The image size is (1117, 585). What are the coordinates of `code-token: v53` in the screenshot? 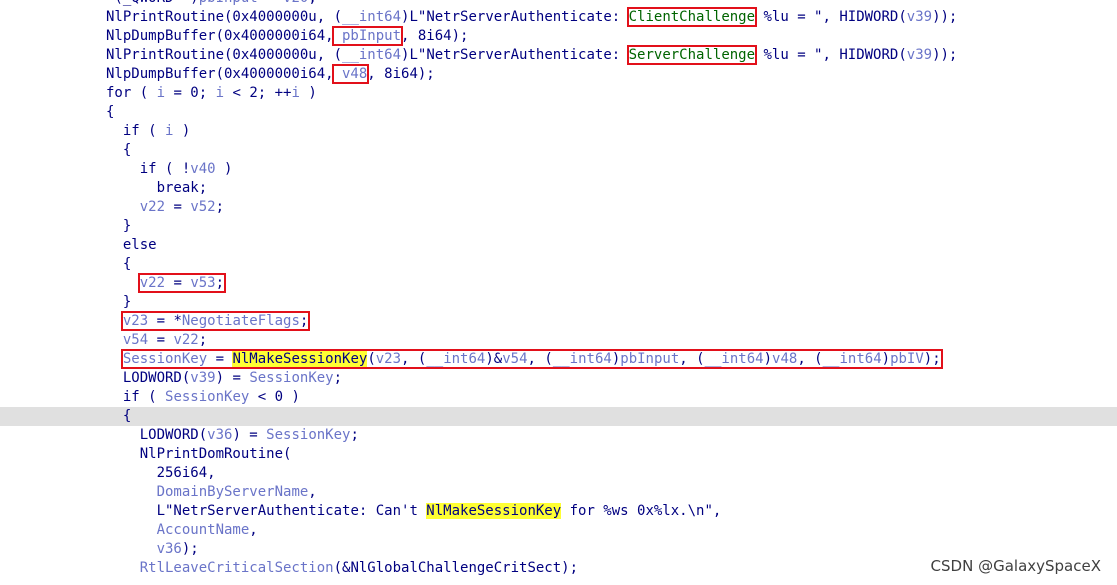 It's located at (203, 283).